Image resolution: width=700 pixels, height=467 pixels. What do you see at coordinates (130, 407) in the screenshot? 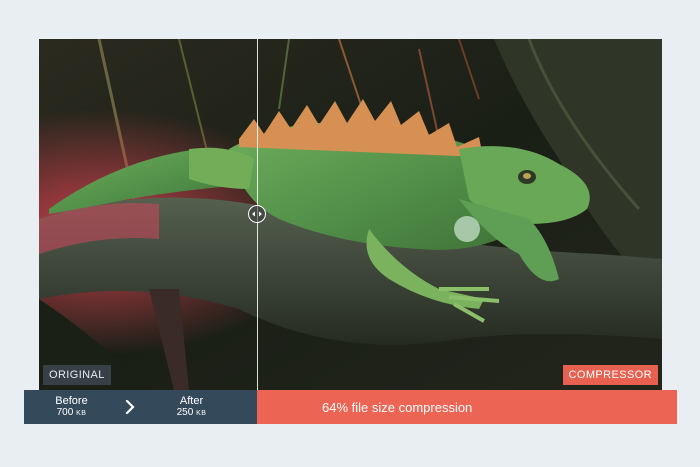
I see `chevron-right-icon` at bounding box center [130, 407].